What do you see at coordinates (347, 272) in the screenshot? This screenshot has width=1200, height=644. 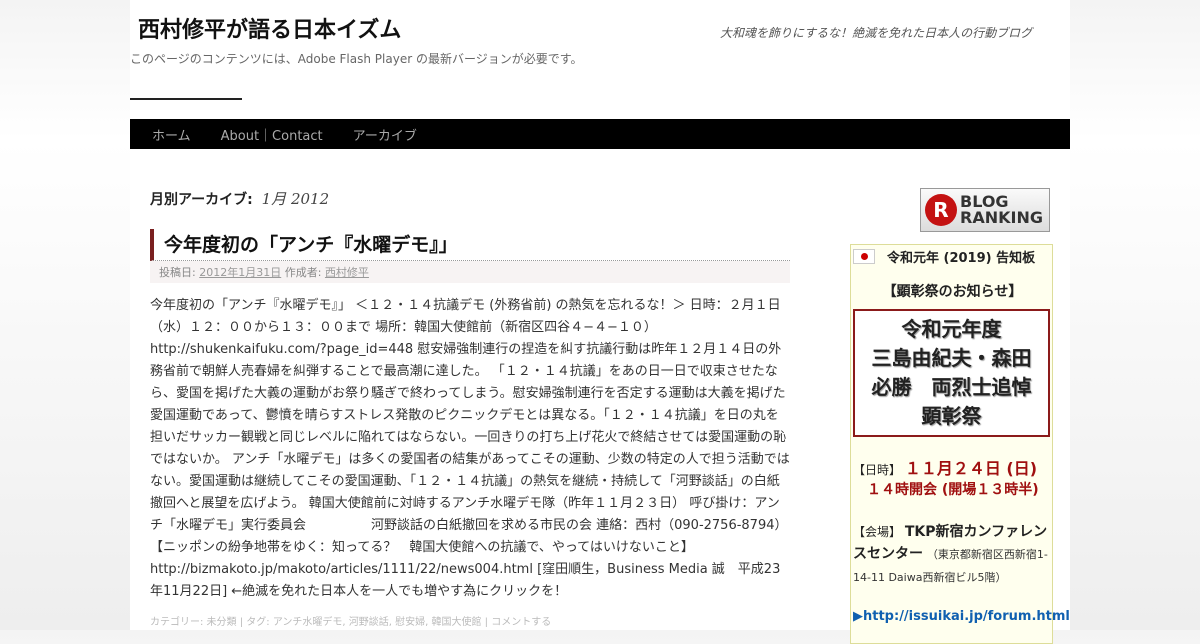 I see `post-author-link: 西村修平` at bounding box center [347, 272].